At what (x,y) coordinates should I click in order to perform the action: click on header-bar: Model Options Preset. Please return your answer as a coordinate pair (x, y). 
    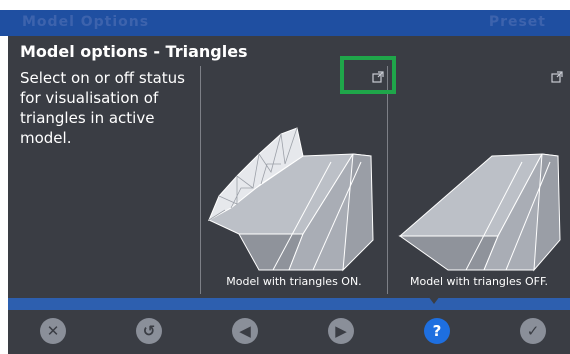
    Looking at the image, I should click on (285, 23).